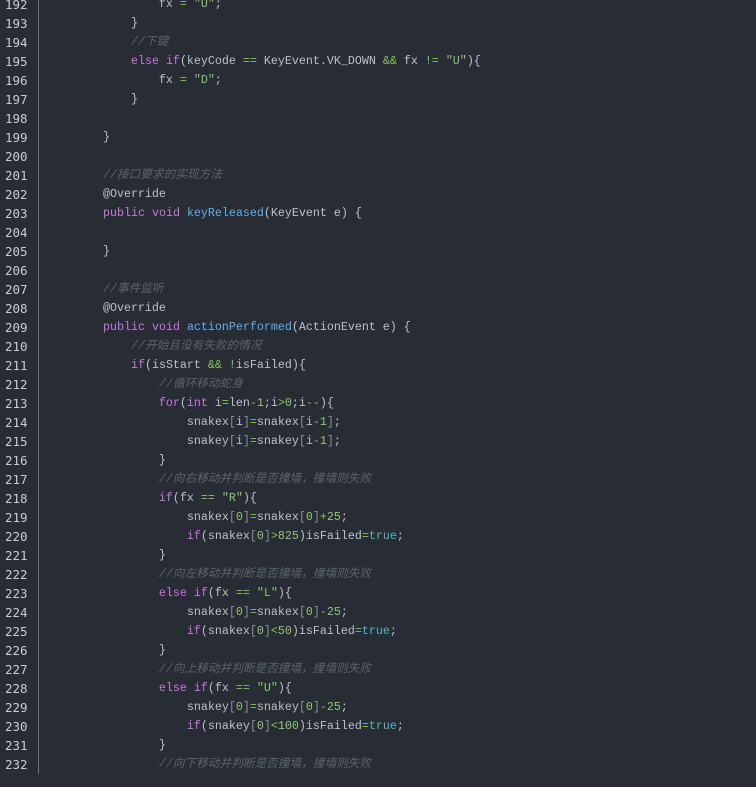 This screenshot has height=787, width=756. What do you see at coordinates (19, 669) in the screenshot?
I see `line-number: 227` at bounding box center [19, 669].